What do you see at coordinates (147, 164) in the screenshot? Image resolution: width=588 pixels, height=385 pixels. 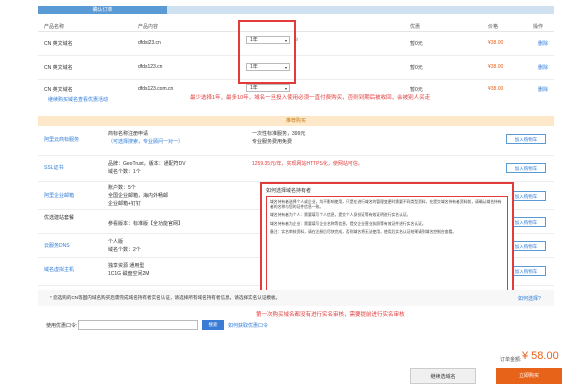 I see `rec-desc1: 品牌：GeoTrust，版本：通配符DV` at bounding box center [147, 164].